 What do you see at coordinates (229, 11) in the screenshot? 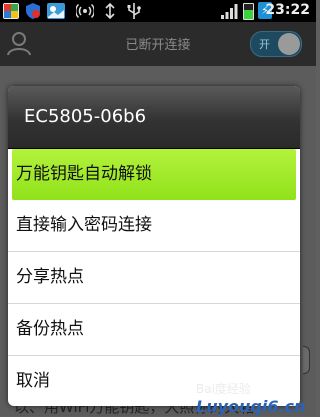
I see `signal-icon` at bounding box center [229, 11].